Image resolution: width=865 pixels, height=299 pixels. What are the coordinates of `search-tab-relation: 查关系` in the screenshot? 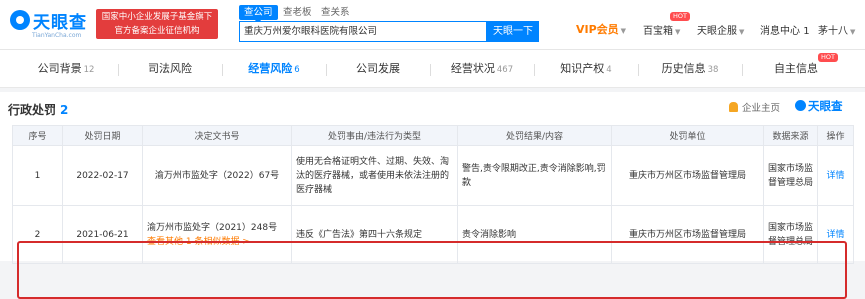 It's located at (335, 12).